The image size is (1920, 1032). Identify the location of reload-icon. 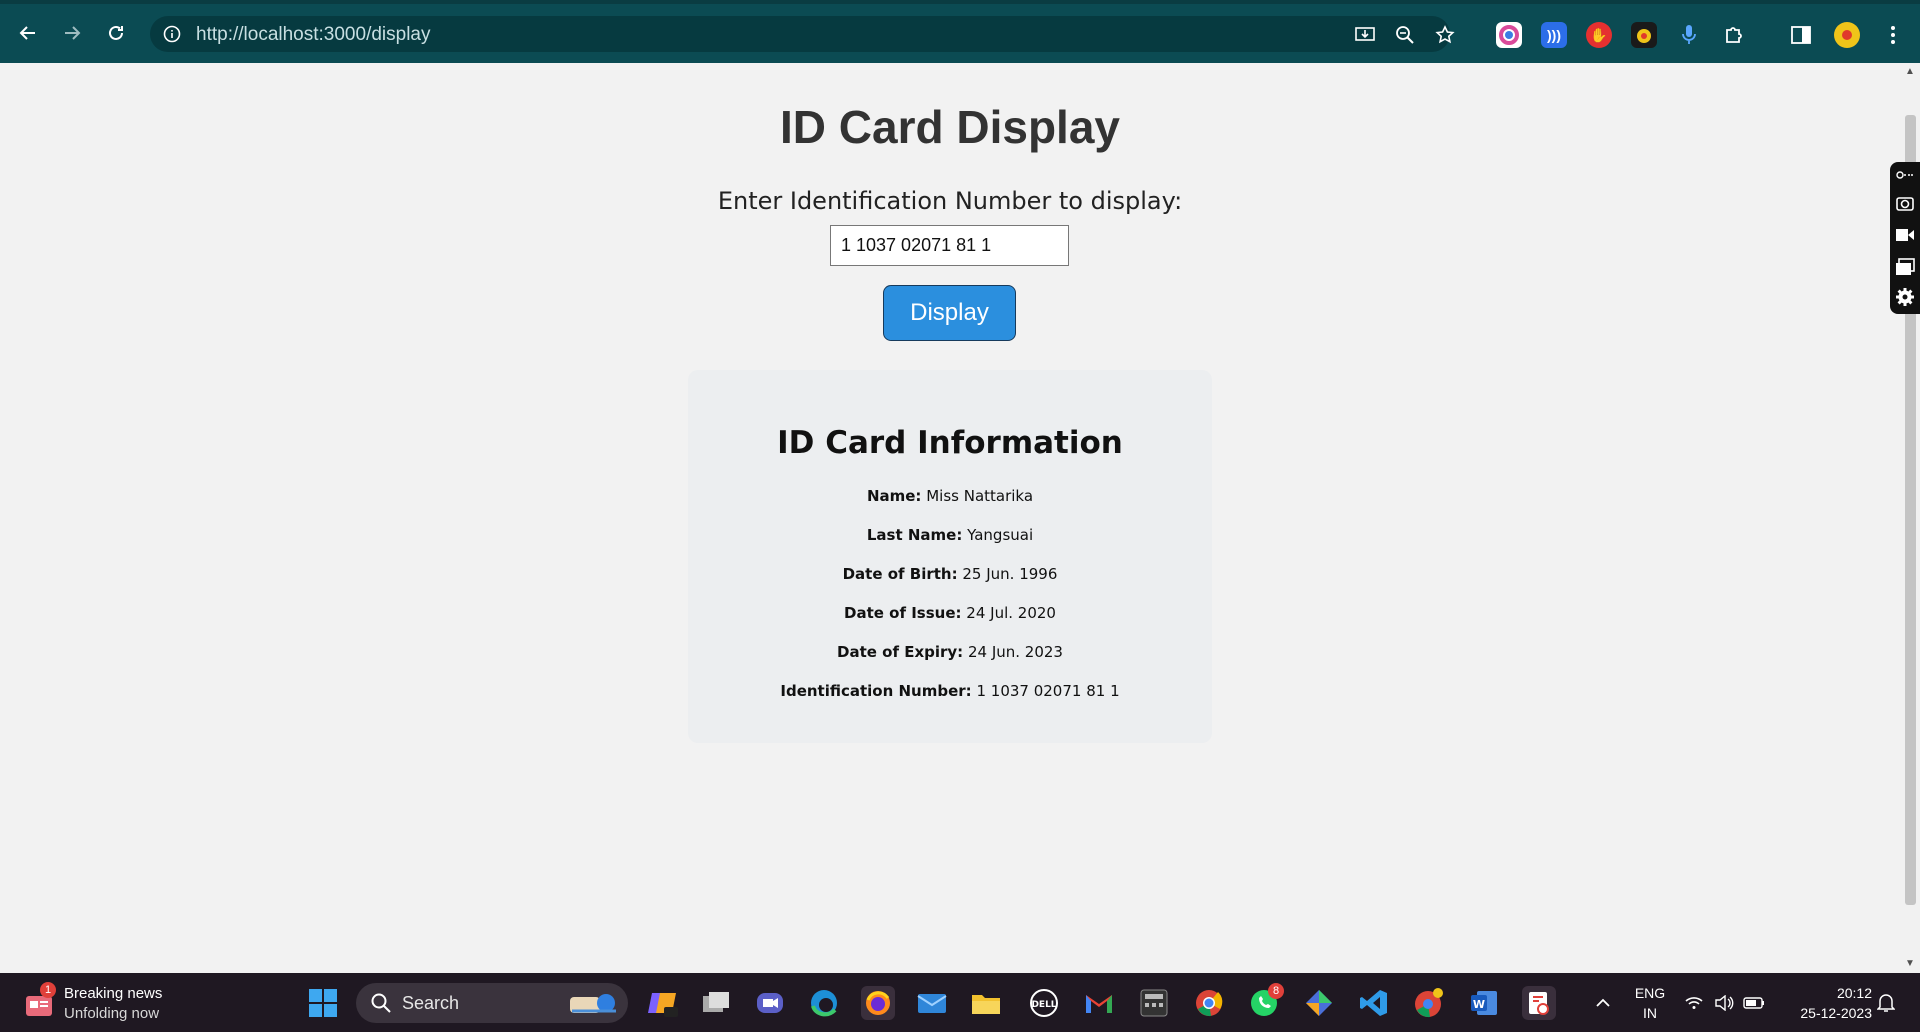
(116, 33).